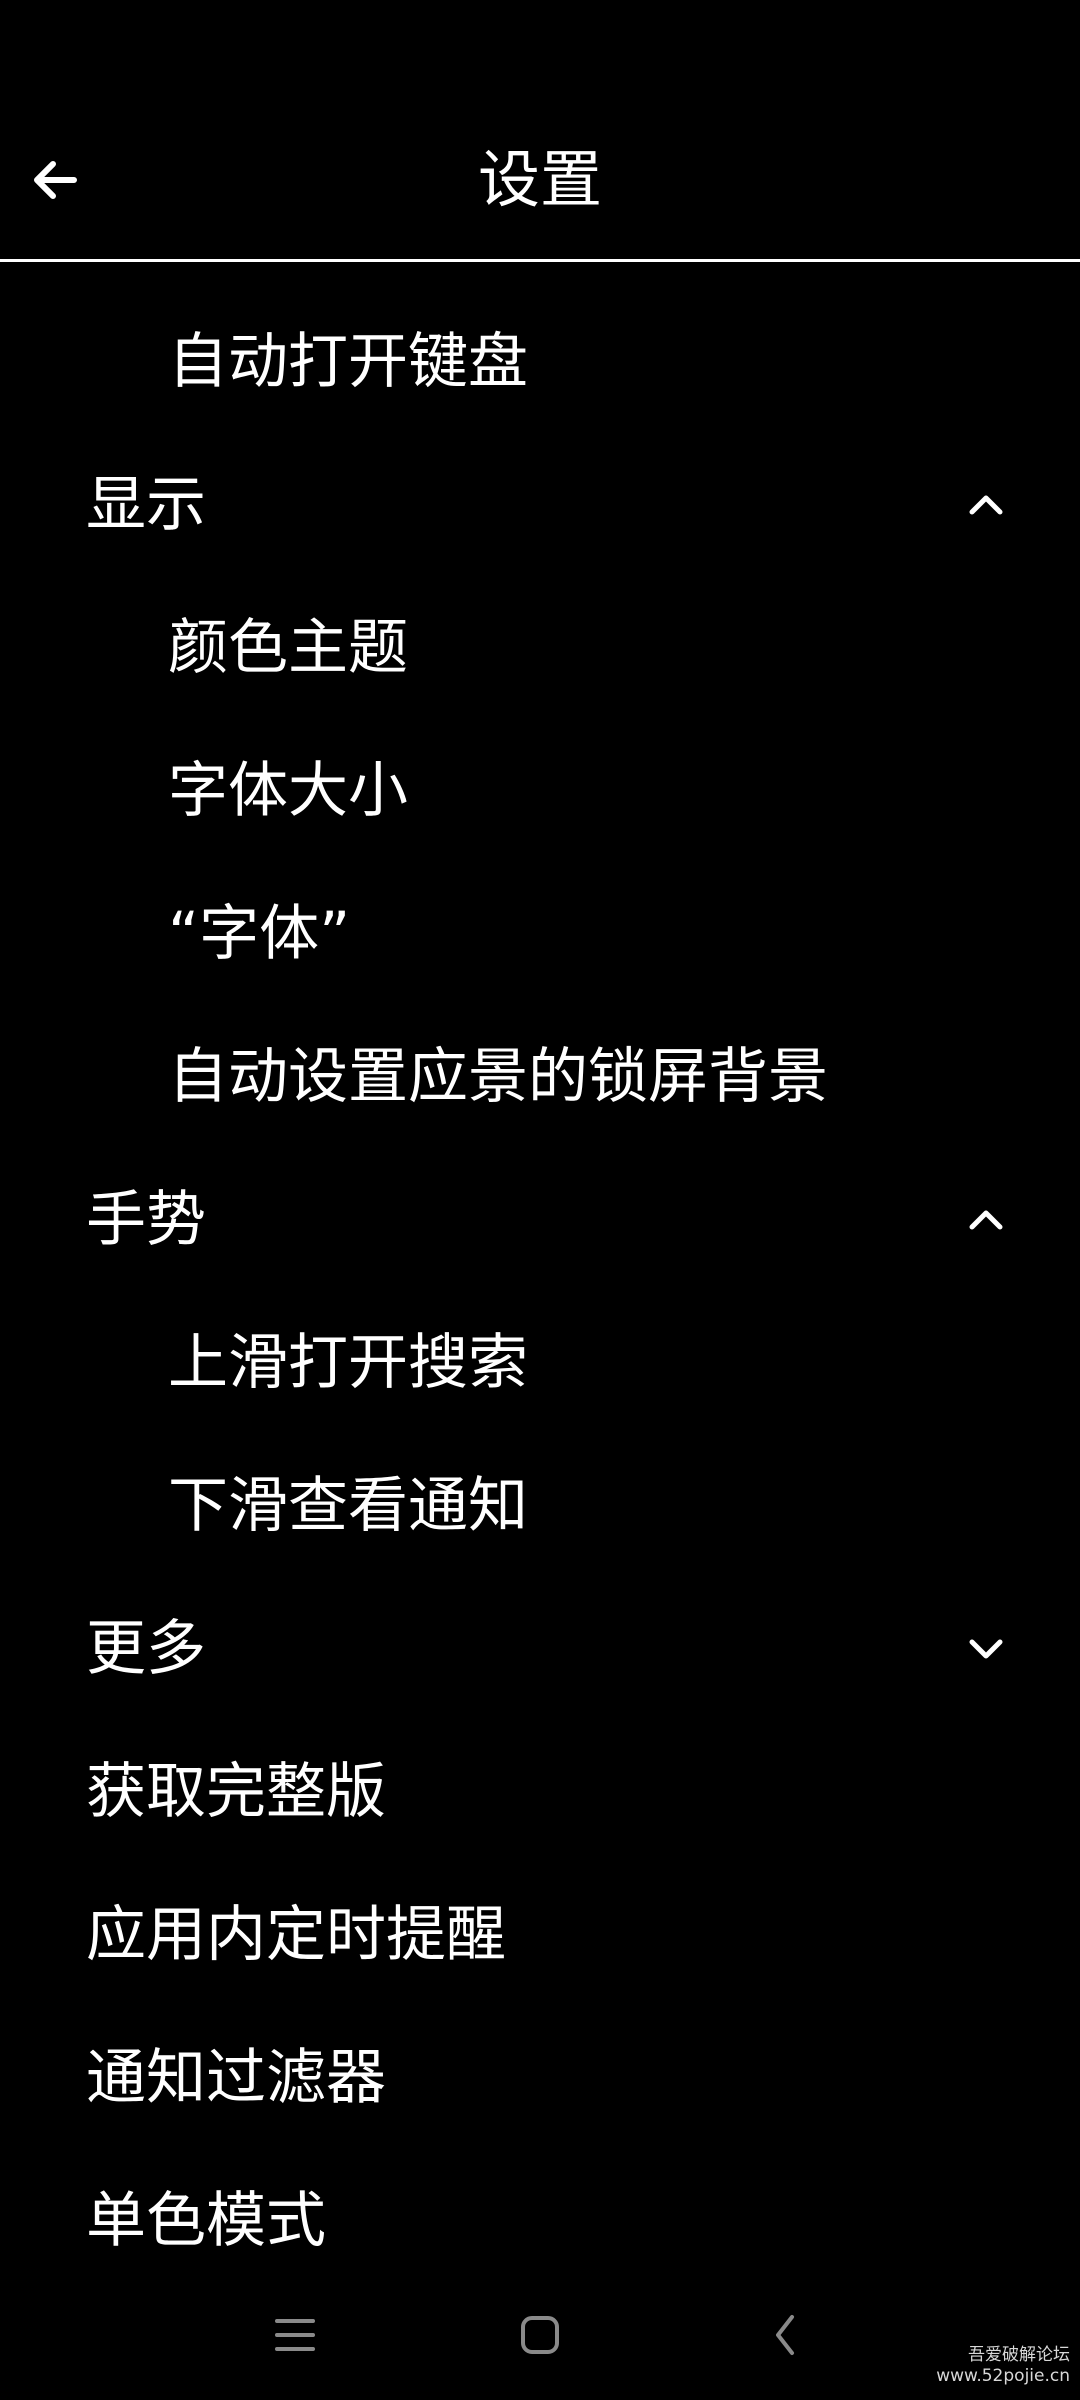 This screenshot has height=2400, width=1080. I want to click on setting-label: 单色模式, so click(206, 2220).